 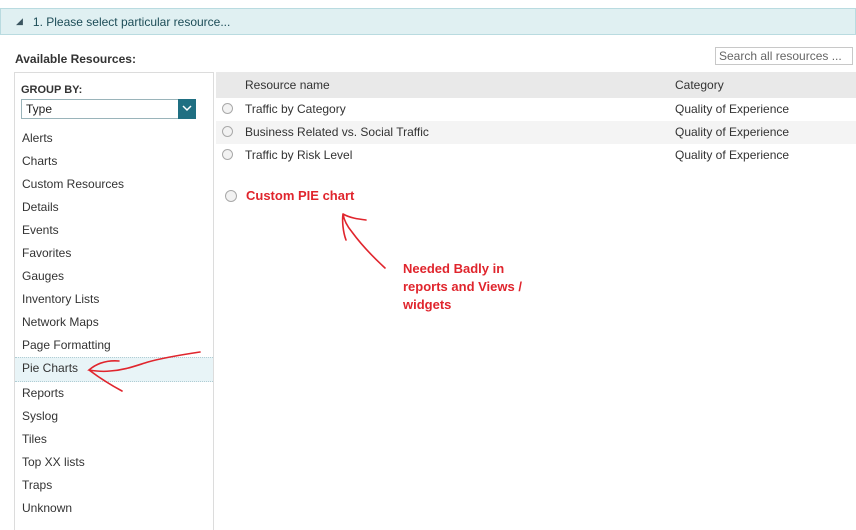 I want to click on type-item-syslog: Syslog, so click(x=114, y=416).